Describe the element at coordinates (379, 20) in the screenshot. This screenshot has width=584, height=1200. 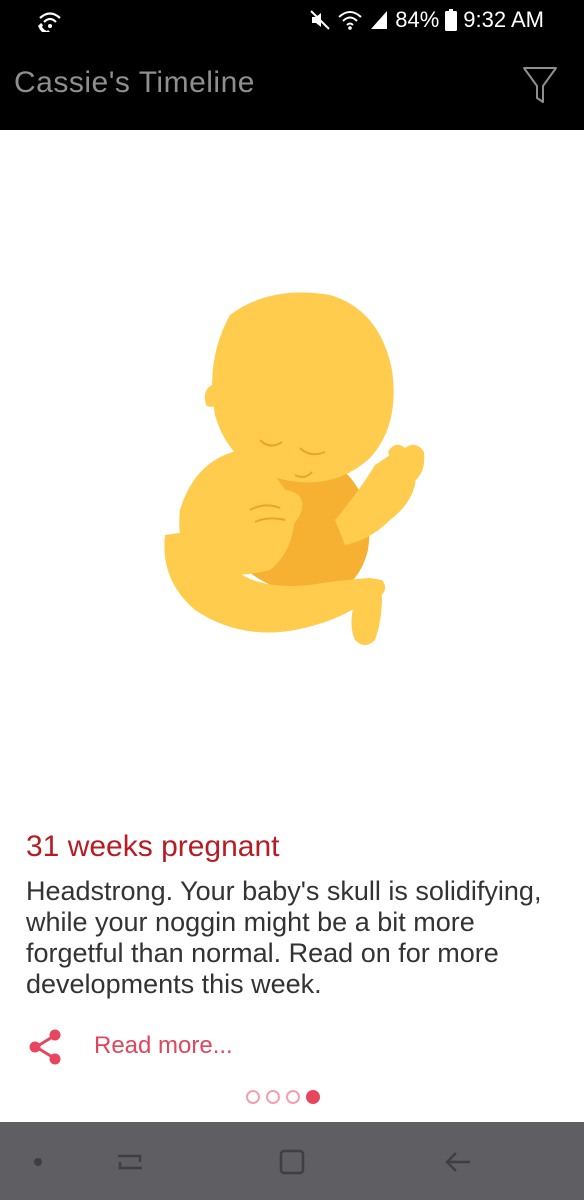
I see `signal-icon` at that location.